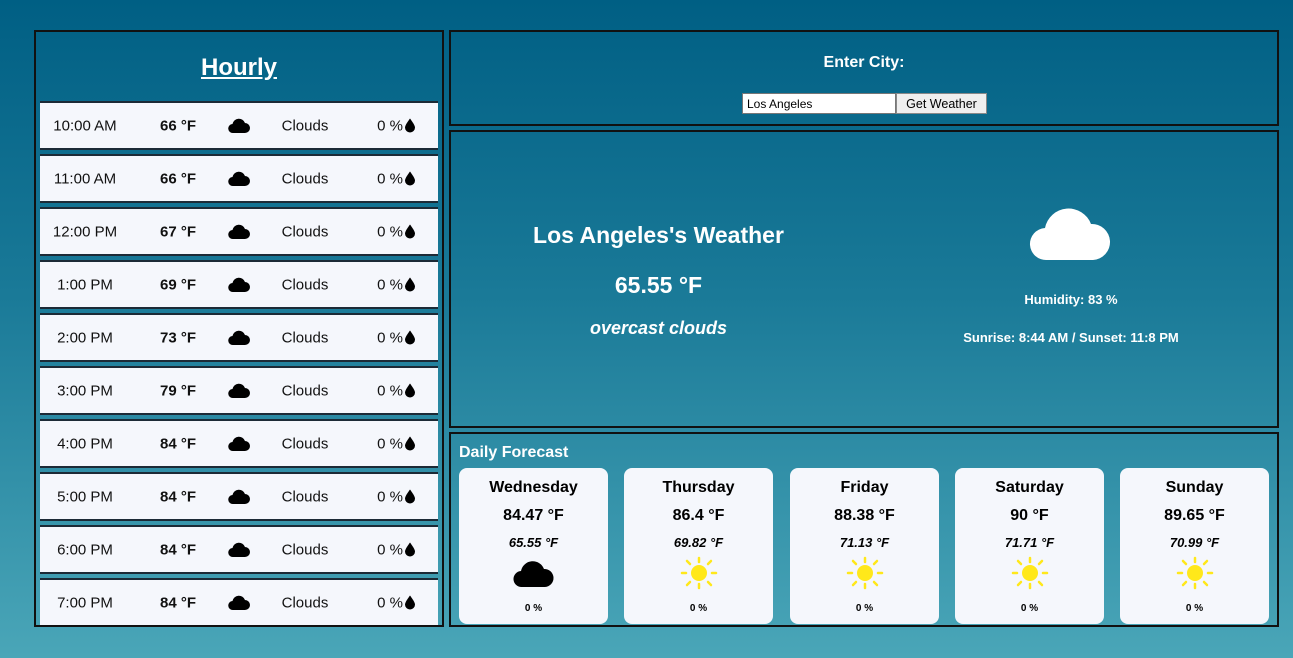 Image resolution: width=1293 pixels, height=658 pixels. Describe the element at coordinates (177, 390) in the screenshot. I see `hourly-temp: 79 °F` at that location.